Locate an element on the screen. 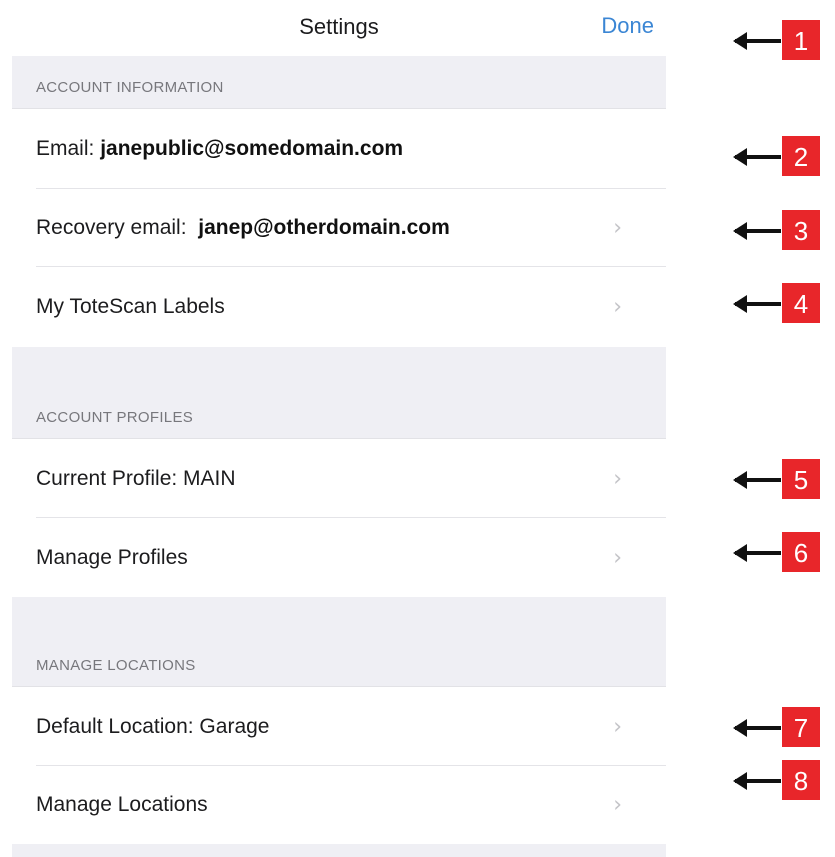 This screenshot has height=857, width=835. callout-3: 3 is located at coordinates (782, 230).